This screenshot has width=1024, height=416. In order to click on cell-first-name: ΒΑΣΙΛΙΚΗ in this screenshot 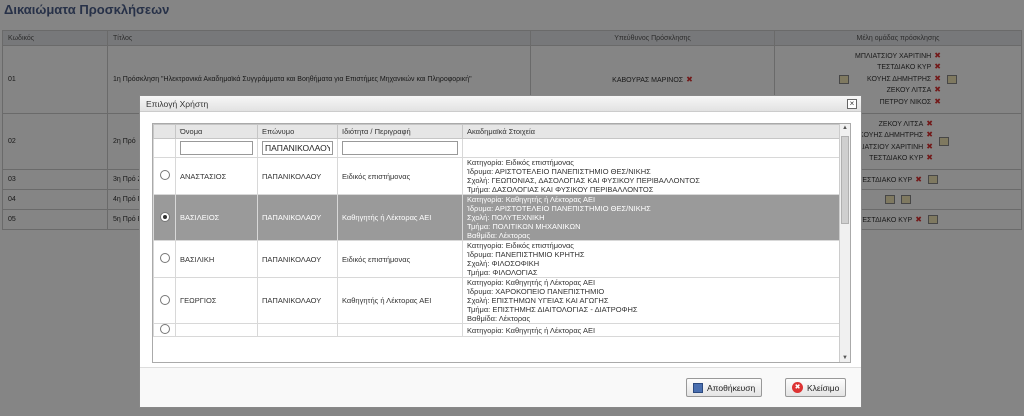, I will do `click(216, 259)`.